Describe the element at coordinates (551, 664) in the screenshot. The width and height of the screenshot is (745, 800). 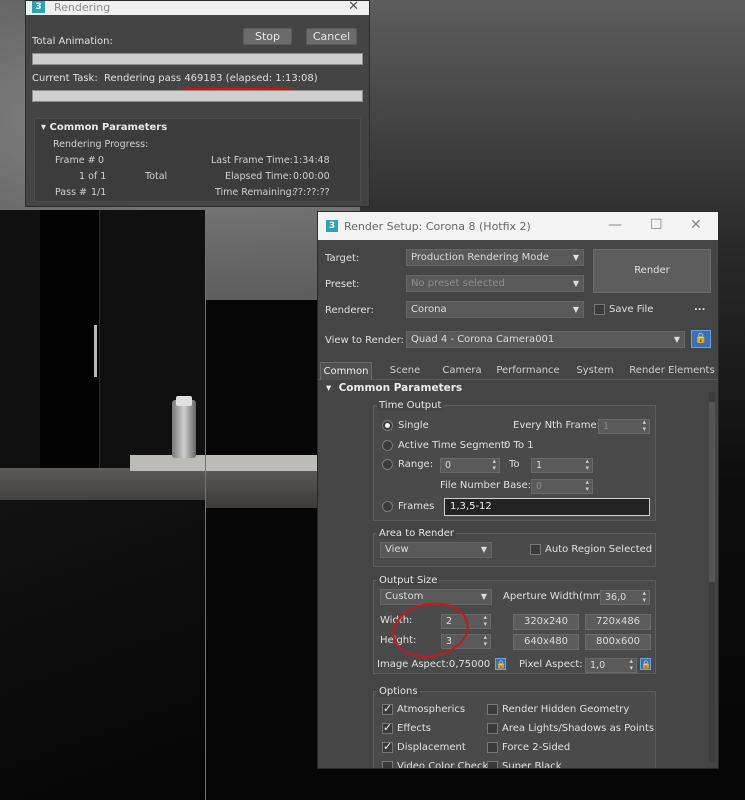
I see `pixel-aspect-label: Pixel Aspect:` at that location.